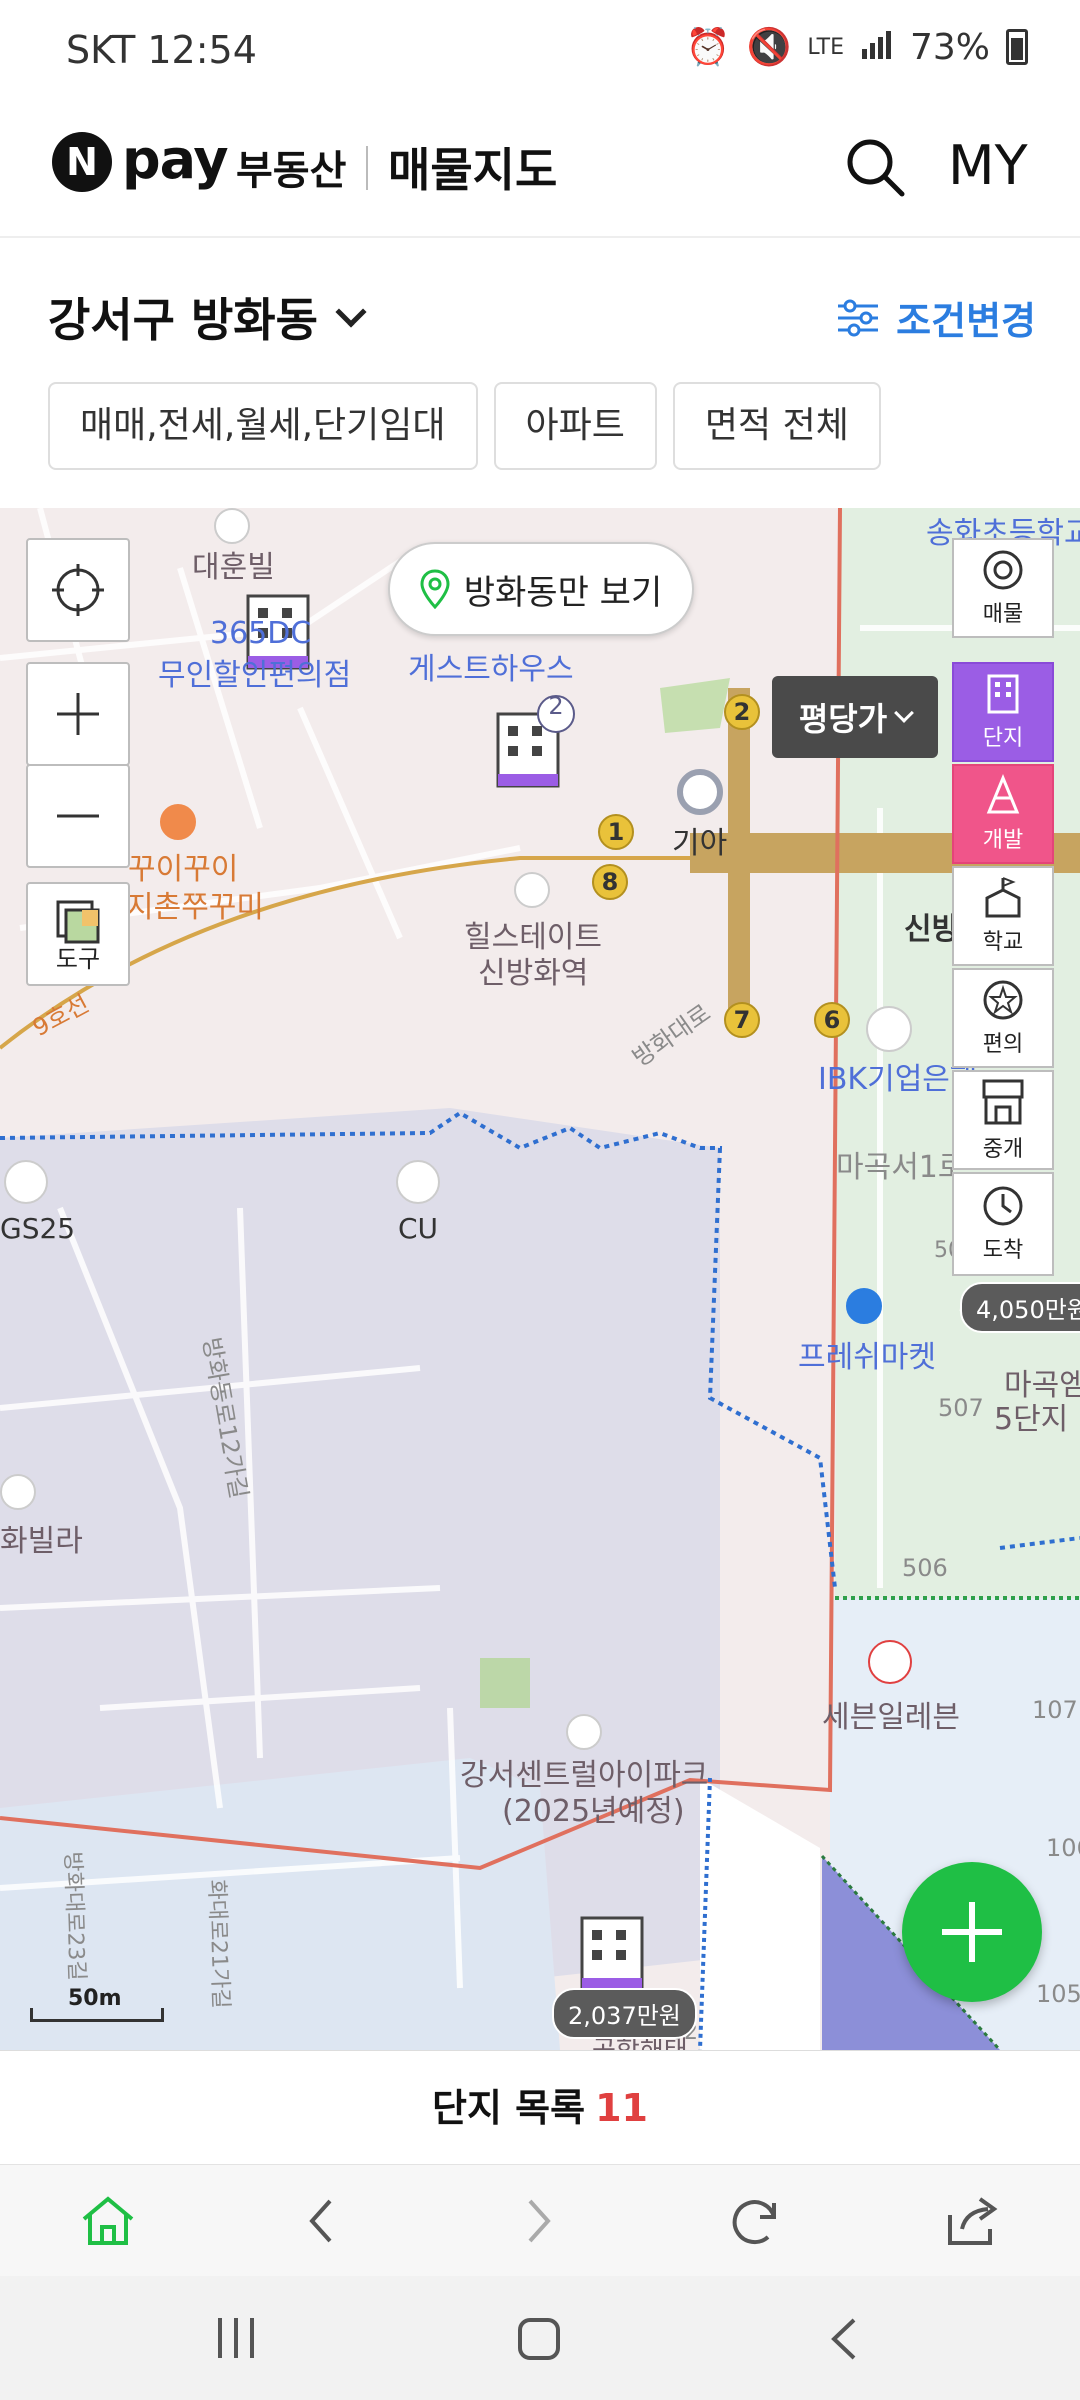 The height and width of the screenshot is (2400, 1080). I want to click on tool-convenience-label: 편의, so click(1003, 1044).